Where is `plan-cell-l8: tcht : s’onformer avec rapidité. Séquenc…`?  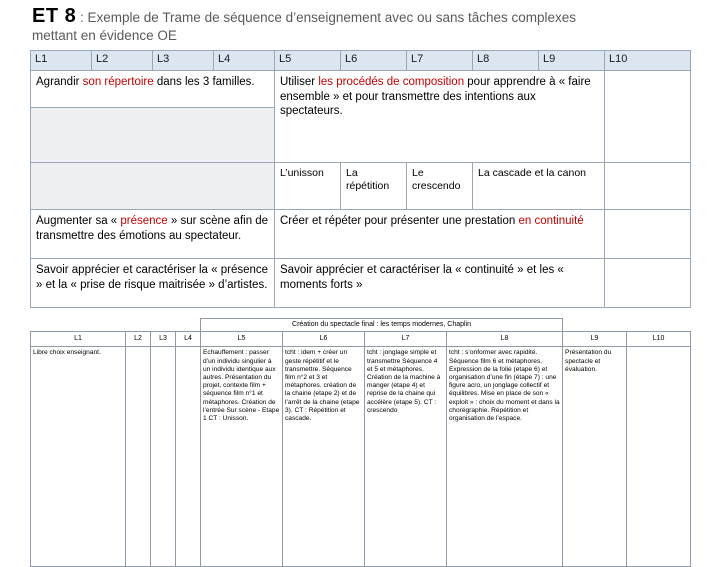
plan-cell-l8: tcht : s’onformer avec rapidité. Séquenc… is located at coordinates (504, 456).